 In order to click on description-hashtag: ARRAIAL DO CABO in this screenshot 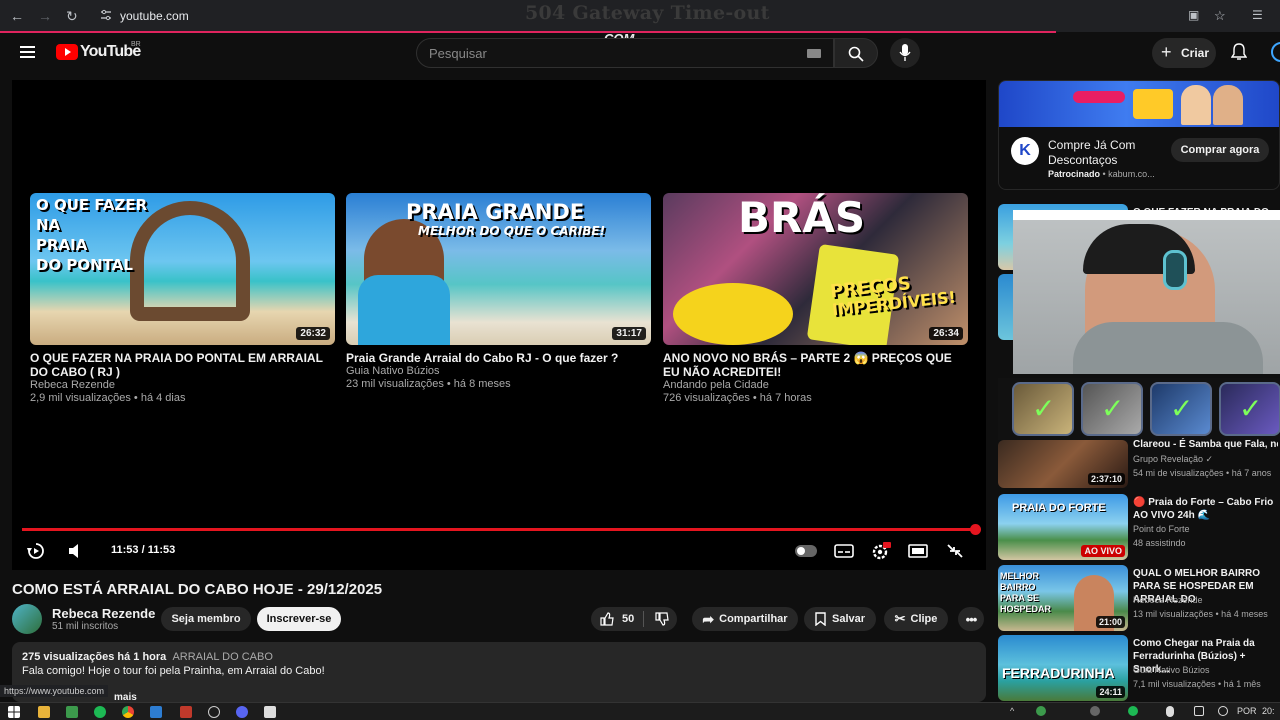, I will do `click(222, 657)`.